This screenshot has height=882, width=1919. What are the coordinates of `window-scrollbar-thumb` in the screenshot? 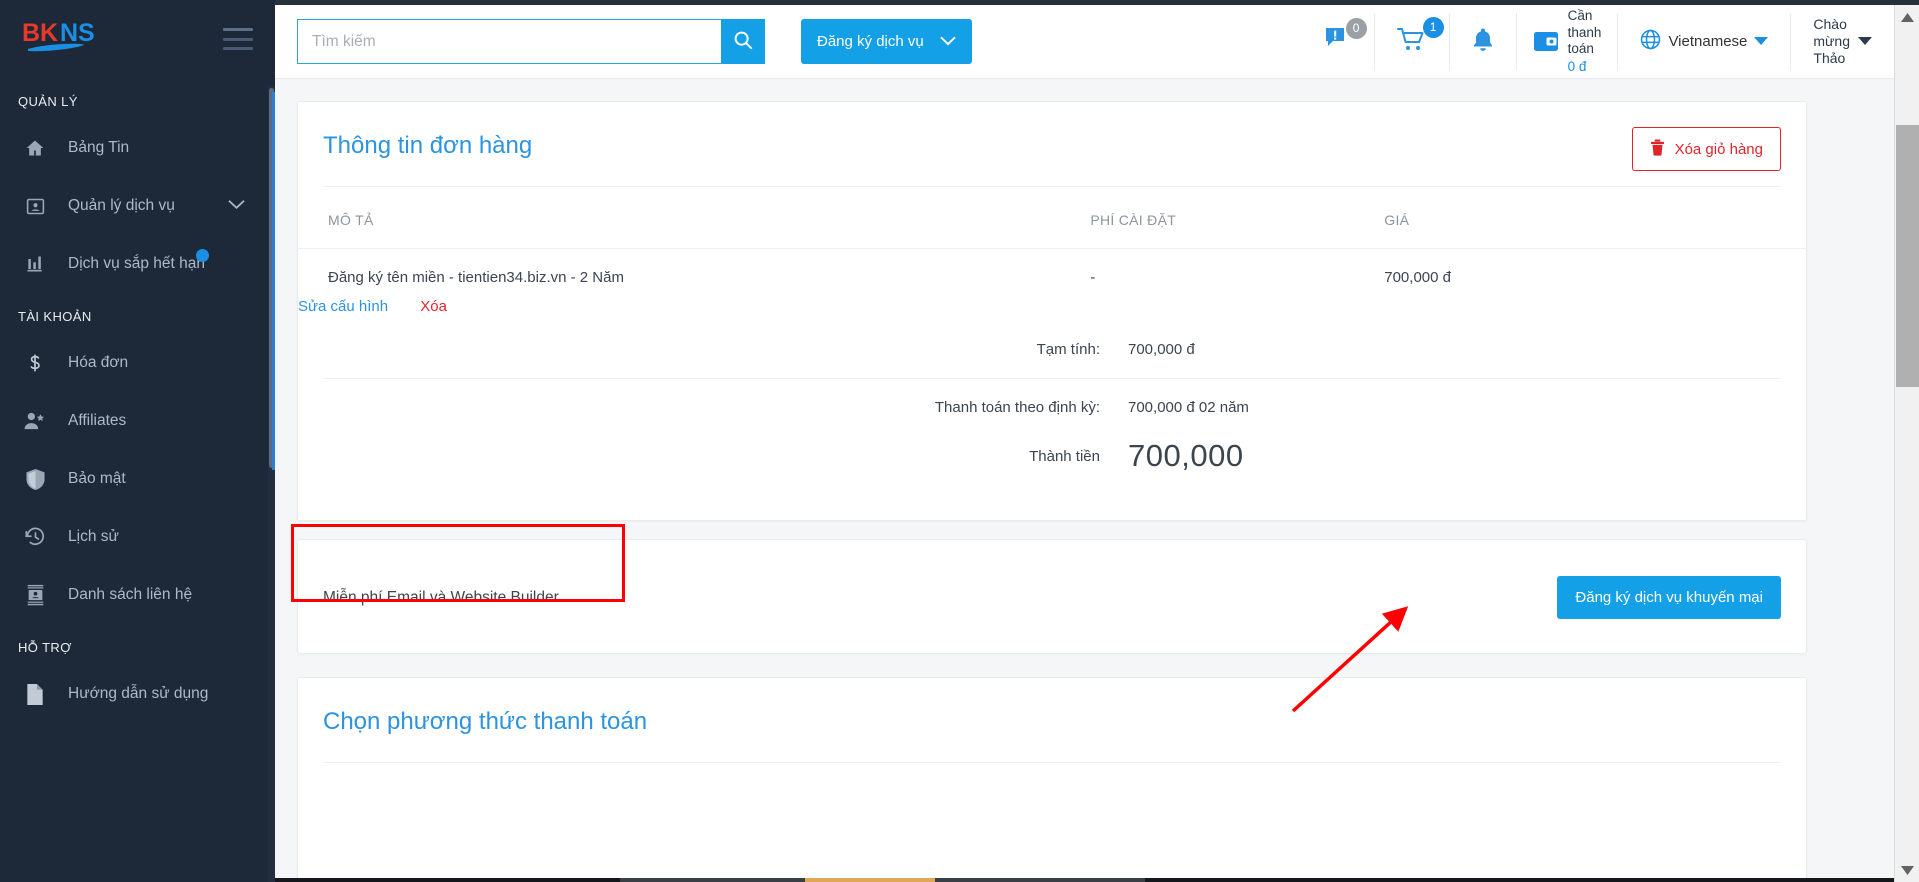 It's located at (1907, 256).